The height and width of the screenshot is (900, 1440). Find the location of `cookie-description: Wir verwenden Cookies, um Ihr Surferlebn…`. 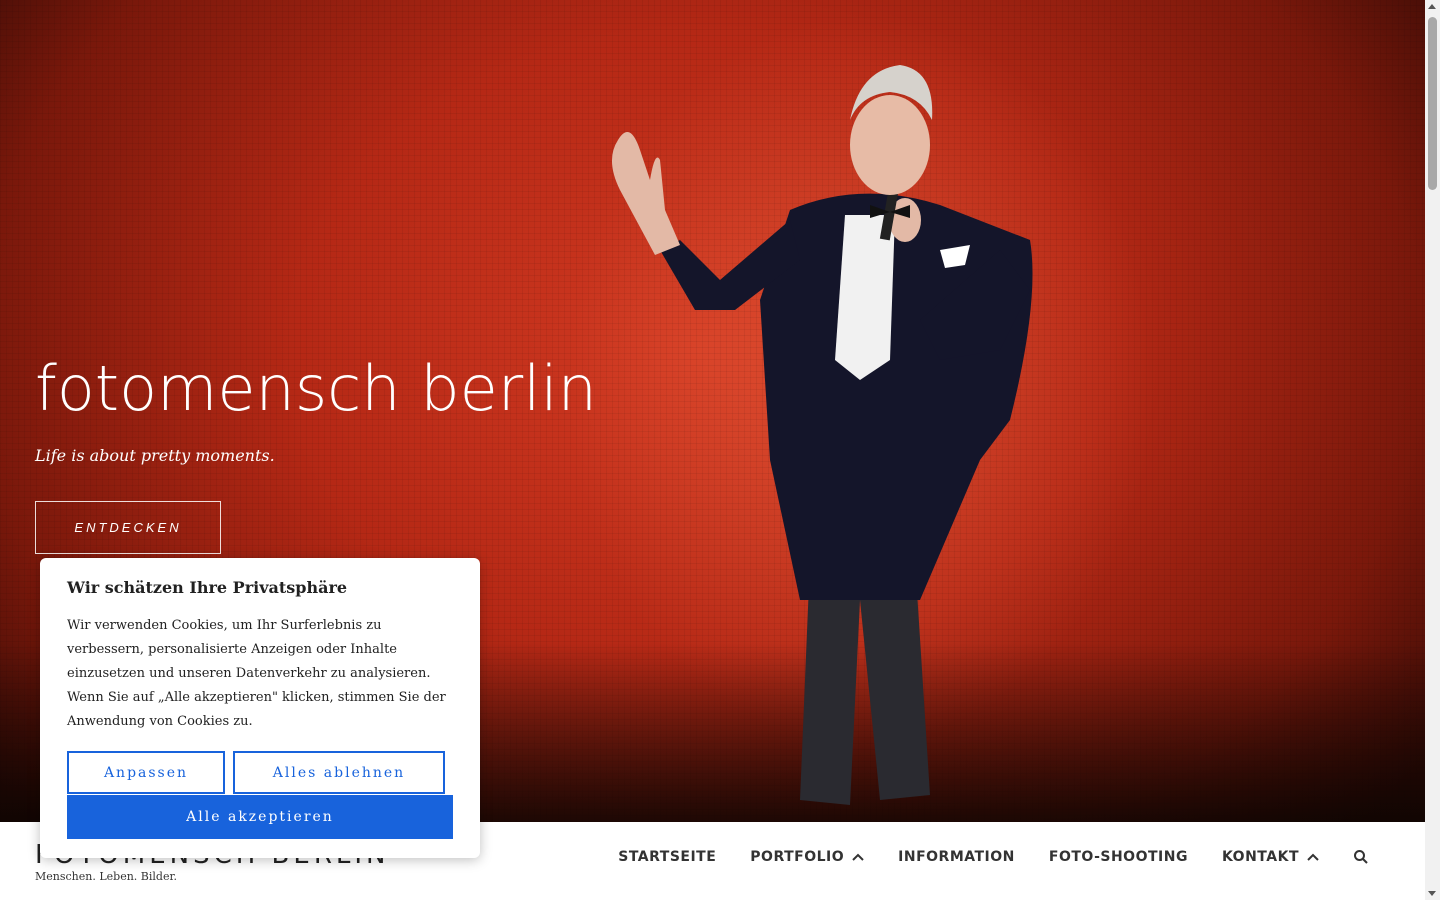

cookie-description: Wir verwenden Cookies, um Ihr Surferlebn… is located at coordinates (256, 673).